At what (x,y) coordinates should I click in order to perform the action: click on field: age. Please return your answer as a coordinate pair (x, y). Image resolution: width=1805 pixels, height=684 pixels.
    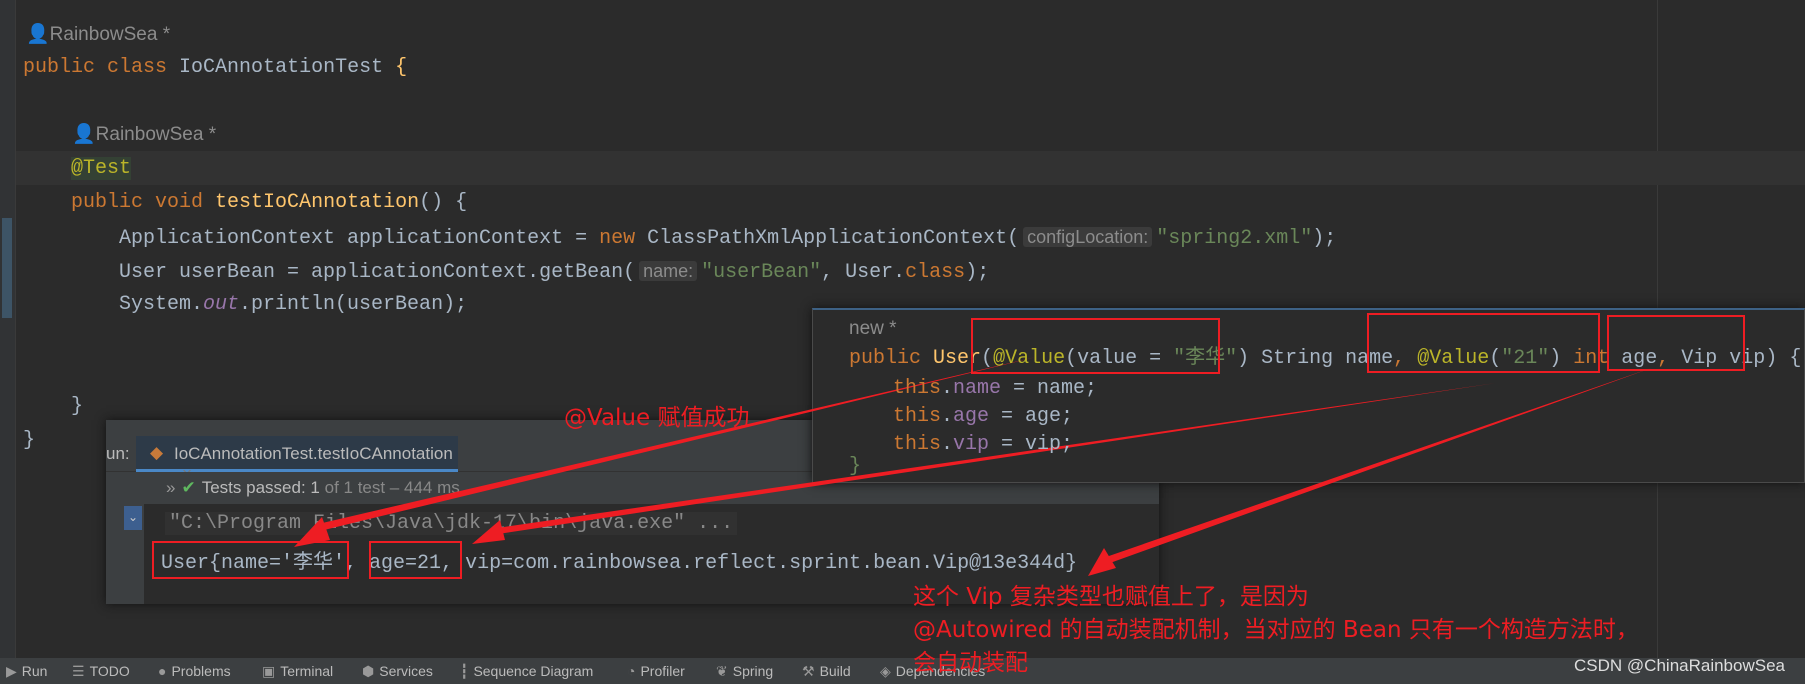
    Looking at the image, I should click on (971, 416).